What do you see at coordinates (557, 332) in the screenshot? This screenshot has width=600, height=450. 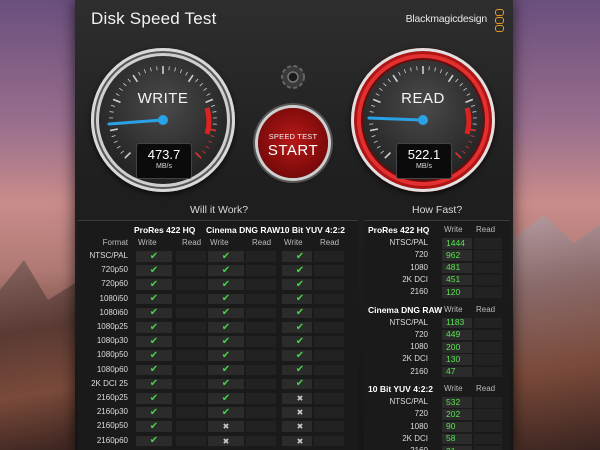 I see `desktop-mountain-right` at bounding box center [557, 332].